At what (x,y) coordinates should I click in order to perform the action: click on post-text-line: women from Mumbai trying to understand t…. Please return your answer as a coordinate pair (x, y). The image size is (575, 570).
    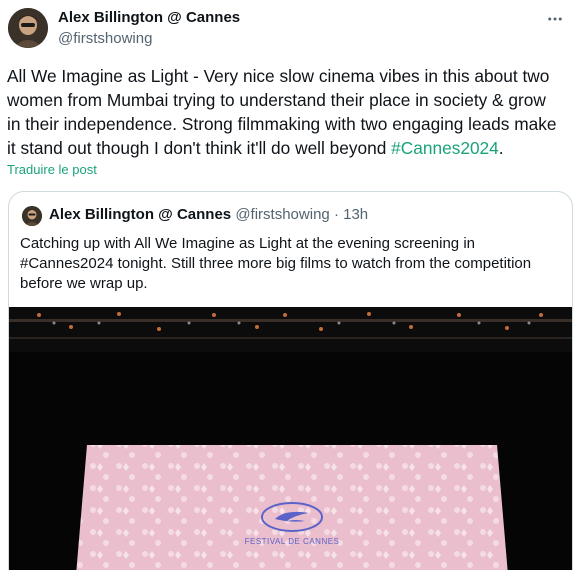
    Looking at the image, I should click on (276, 100).